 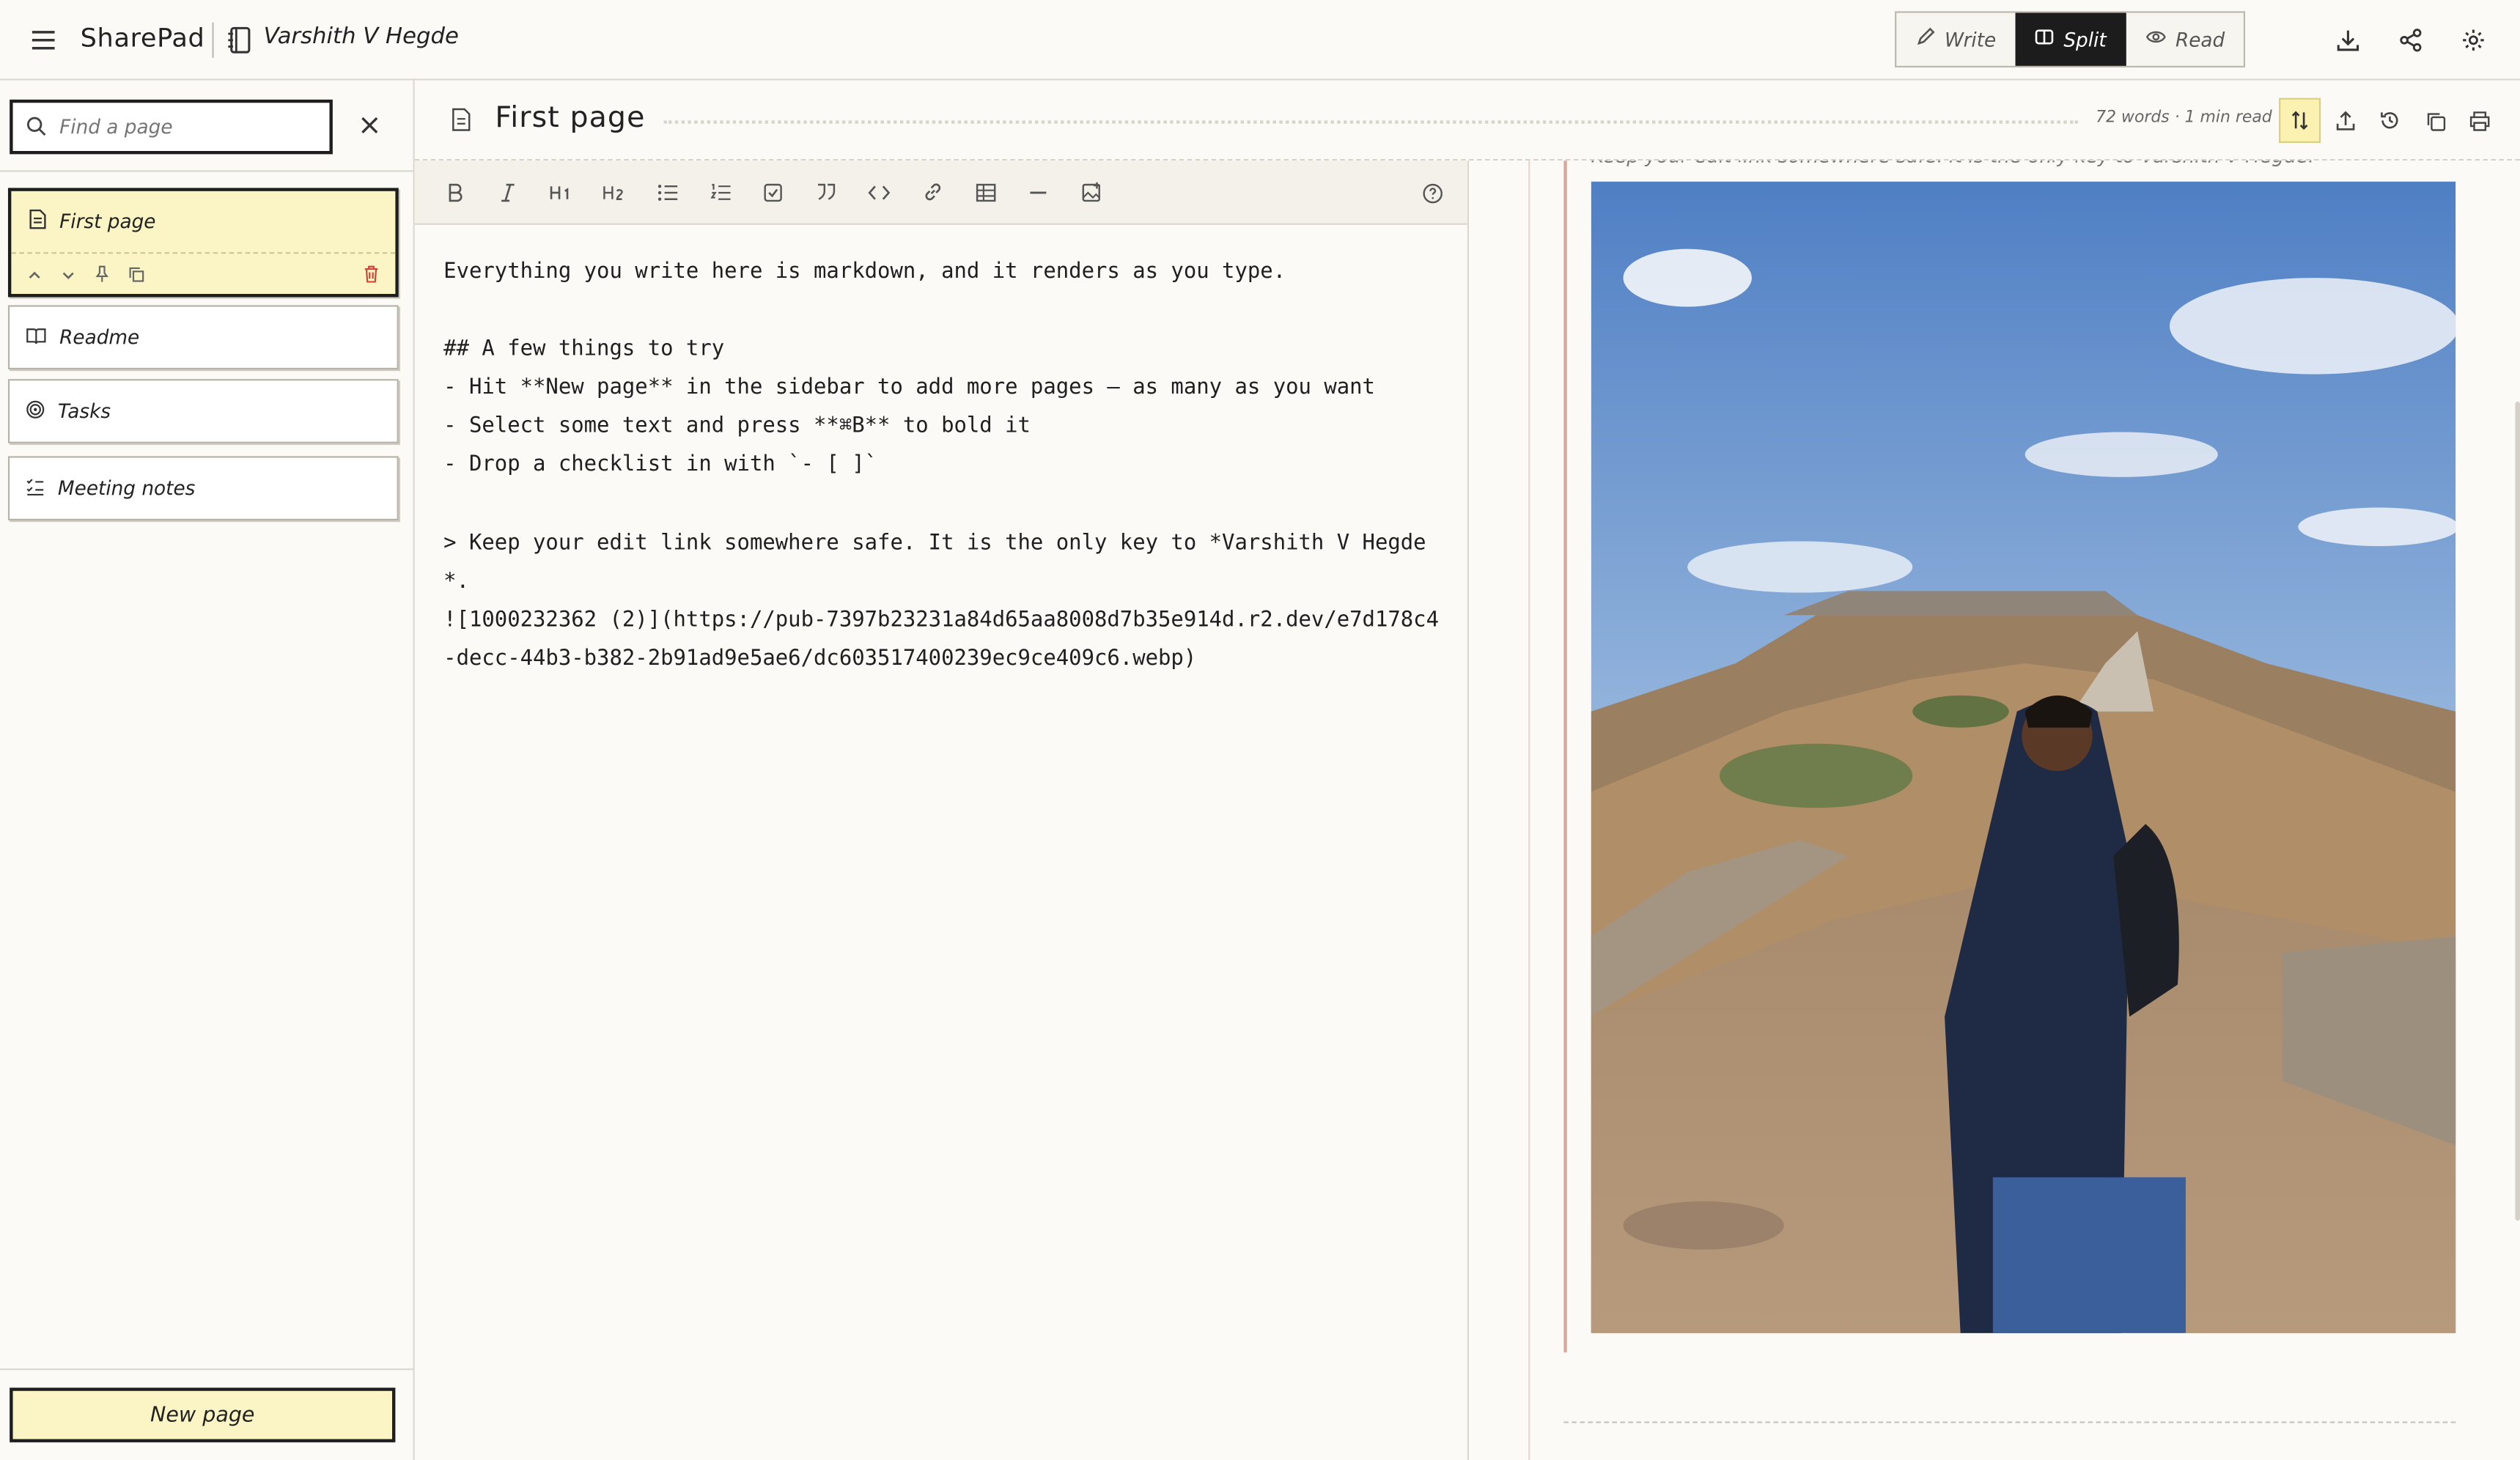 What do you see at coordinates (2347, 40) in the screenshot?
I see `download-icon` at bounding box center [2347, 40].